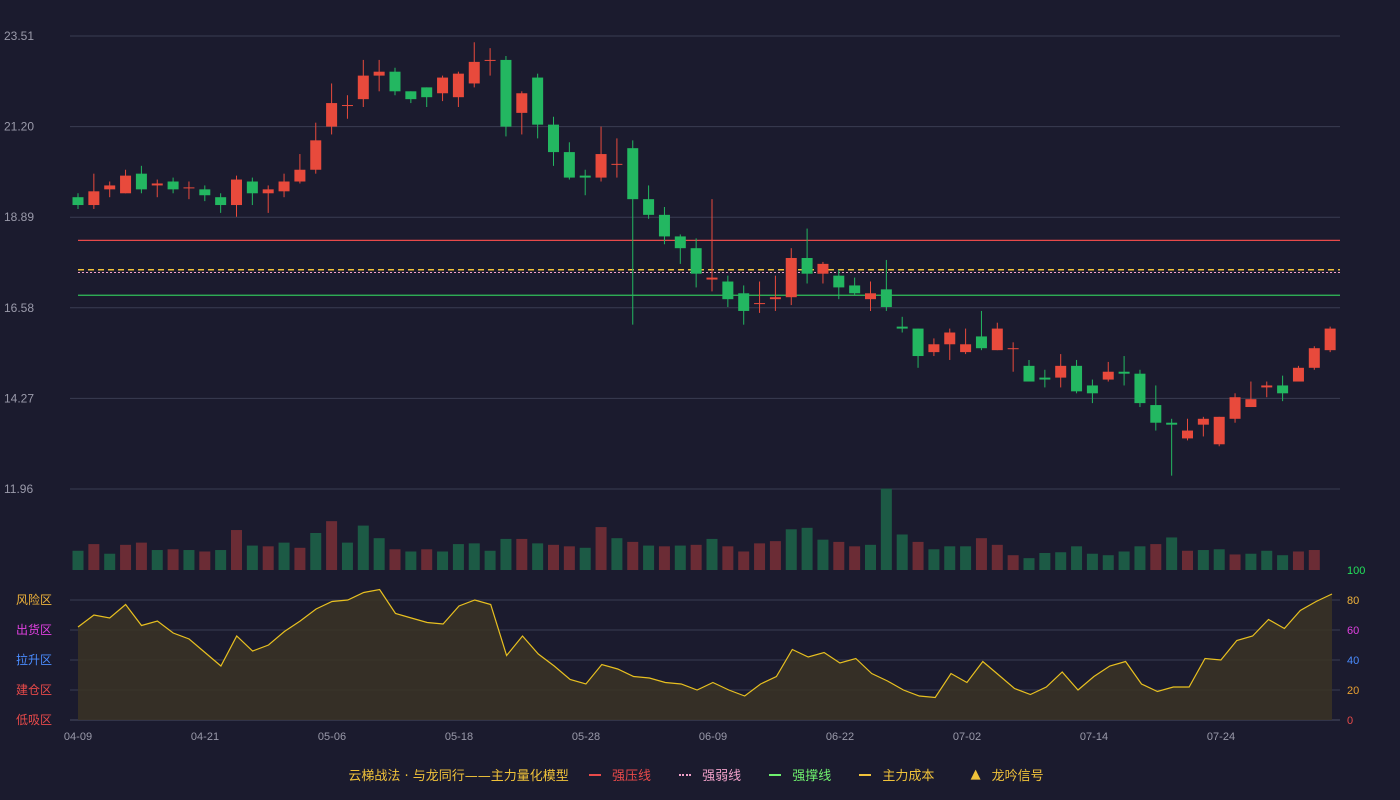  Describe the element at coordinates (804, 774) in the screenshot. I see `legend-item-strong-support: 强撑线` at that location.